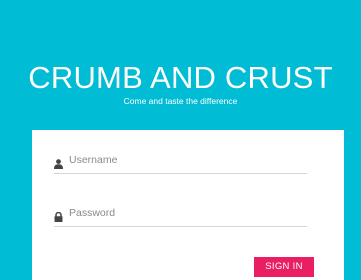 This screenshot has height=280, width=361. I want to click on username-input, so click(187, 160).